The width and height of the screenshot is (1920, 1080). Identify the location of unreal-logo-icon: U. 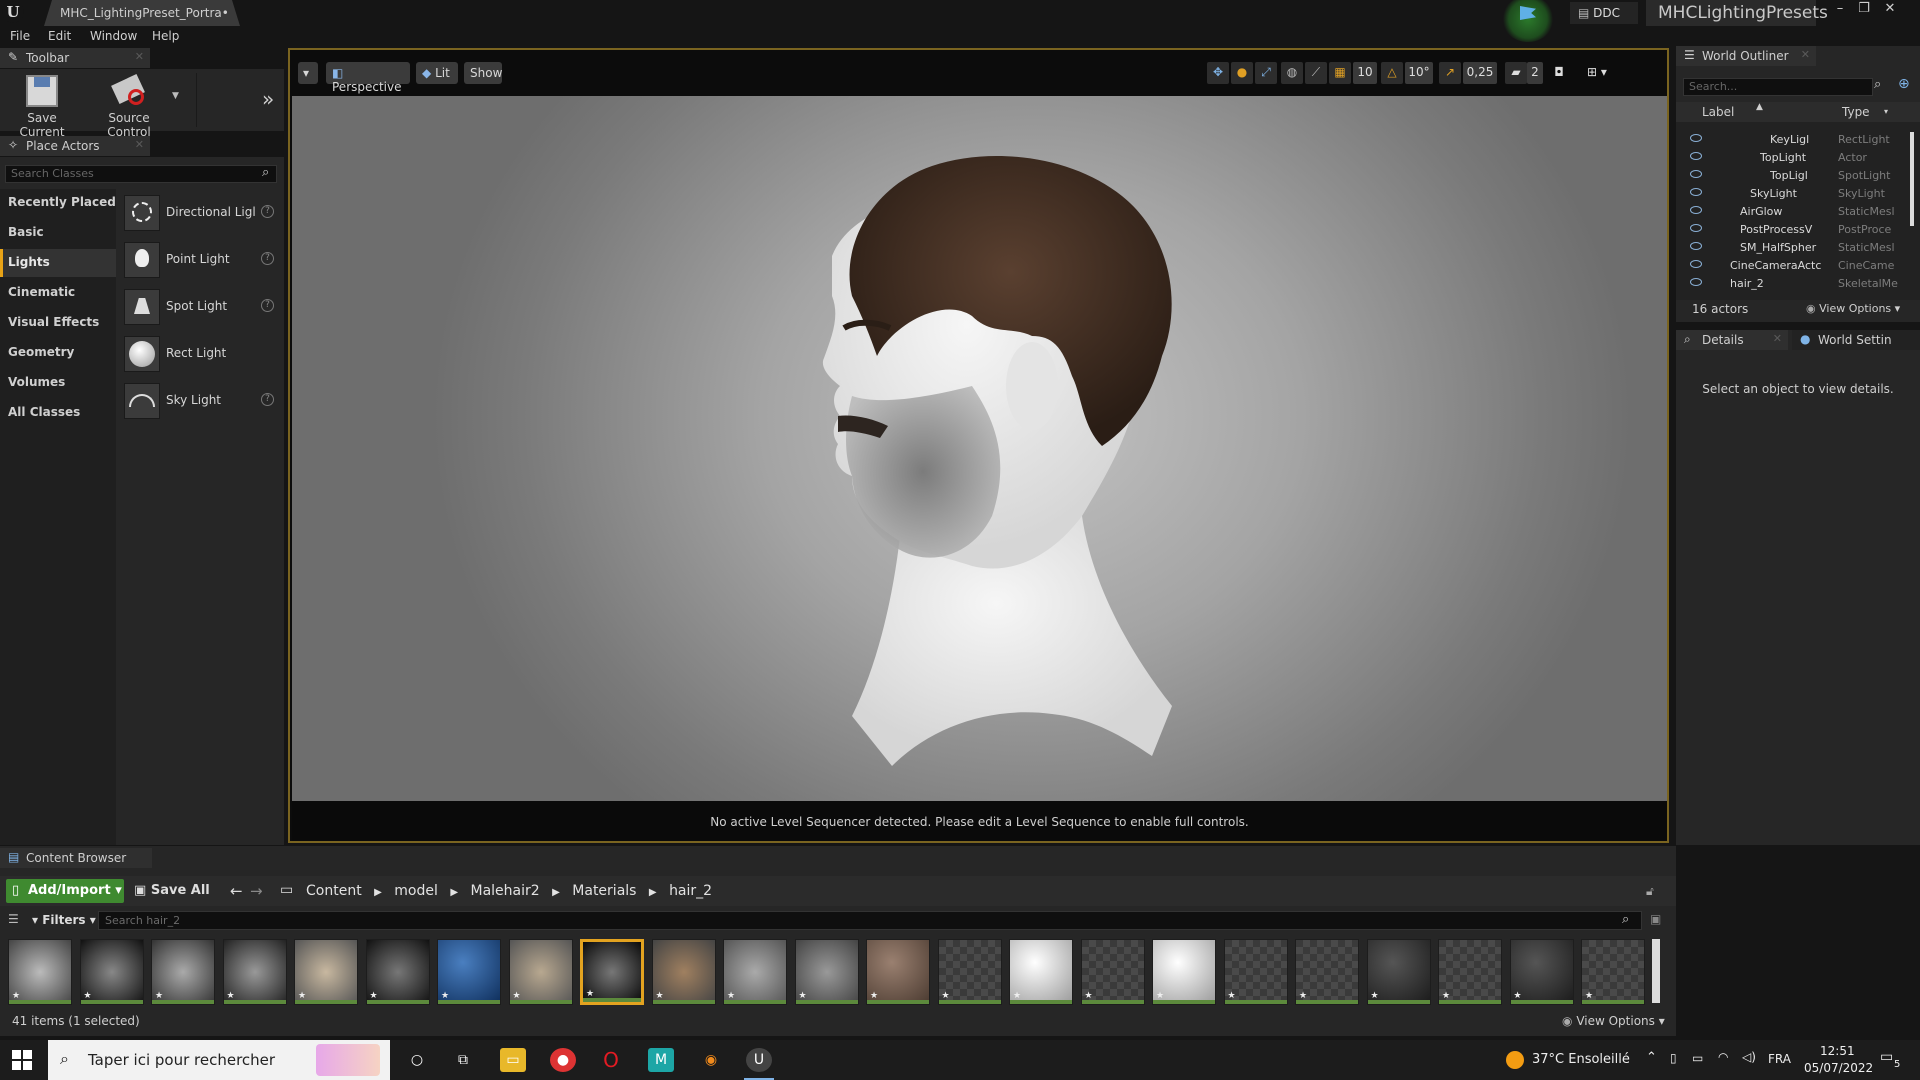
(13, 12).